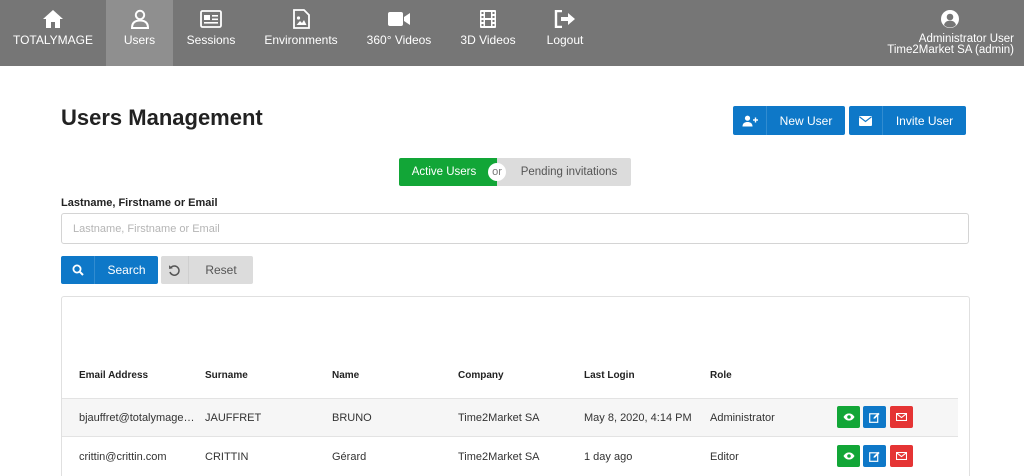  Describe the element at coordinates (52, 40) in the screenshot. I see `nav-item-label: TOTALYMAGE` at that location.